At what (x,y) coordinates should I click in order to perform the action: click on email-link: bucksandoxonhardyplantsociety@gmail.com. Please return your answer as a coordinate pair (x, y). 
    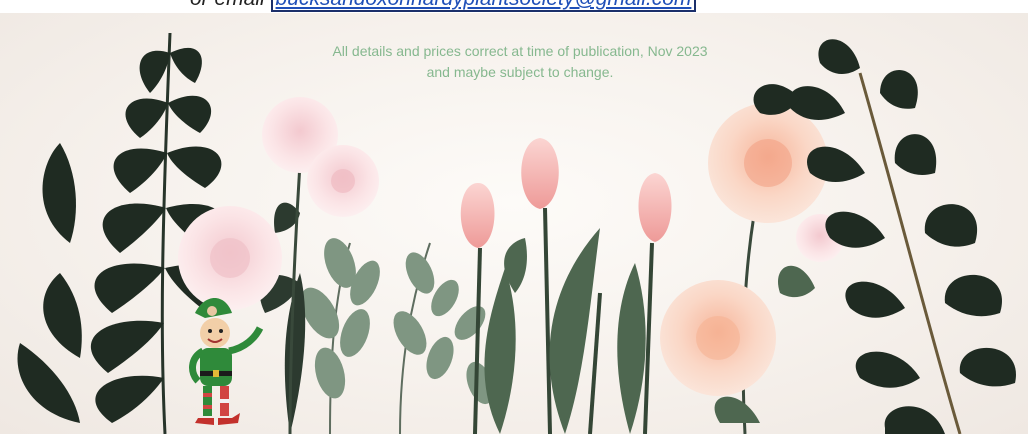
    Looking at the image, I should click on (483, 6).